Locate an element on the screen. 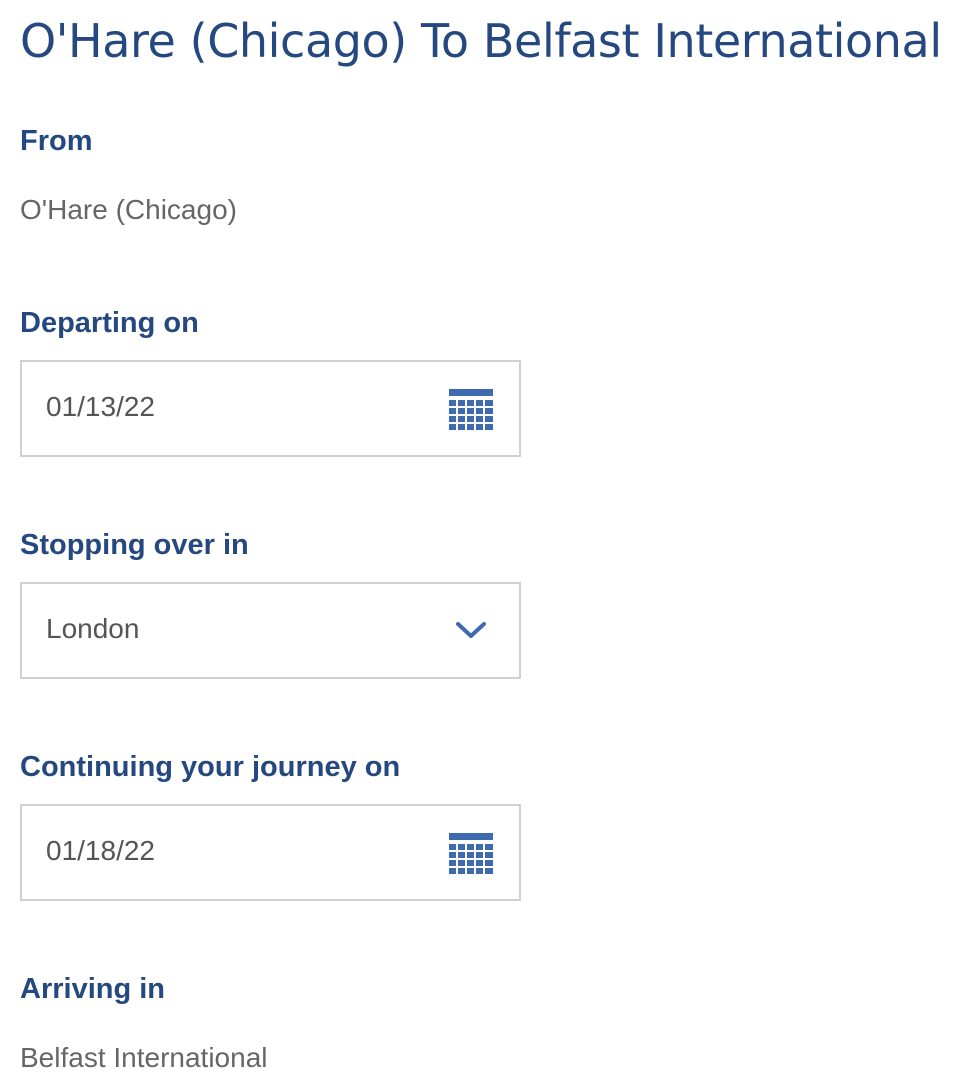 This screenshot has width=970, height=1084. departing-label: Departing on is located at coordinates (109, 323).